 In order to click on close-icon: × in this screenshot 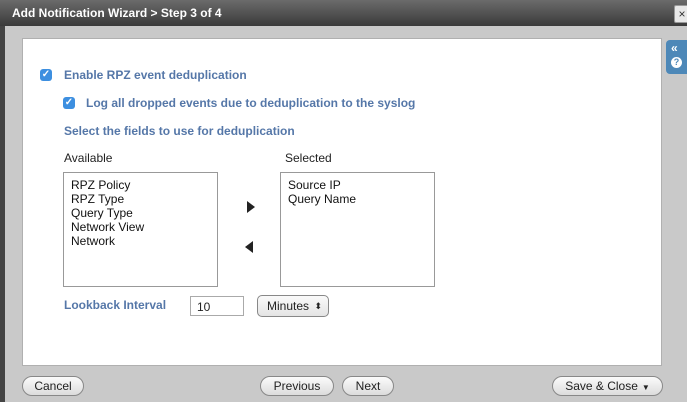, I will do `click(680, 14)`.